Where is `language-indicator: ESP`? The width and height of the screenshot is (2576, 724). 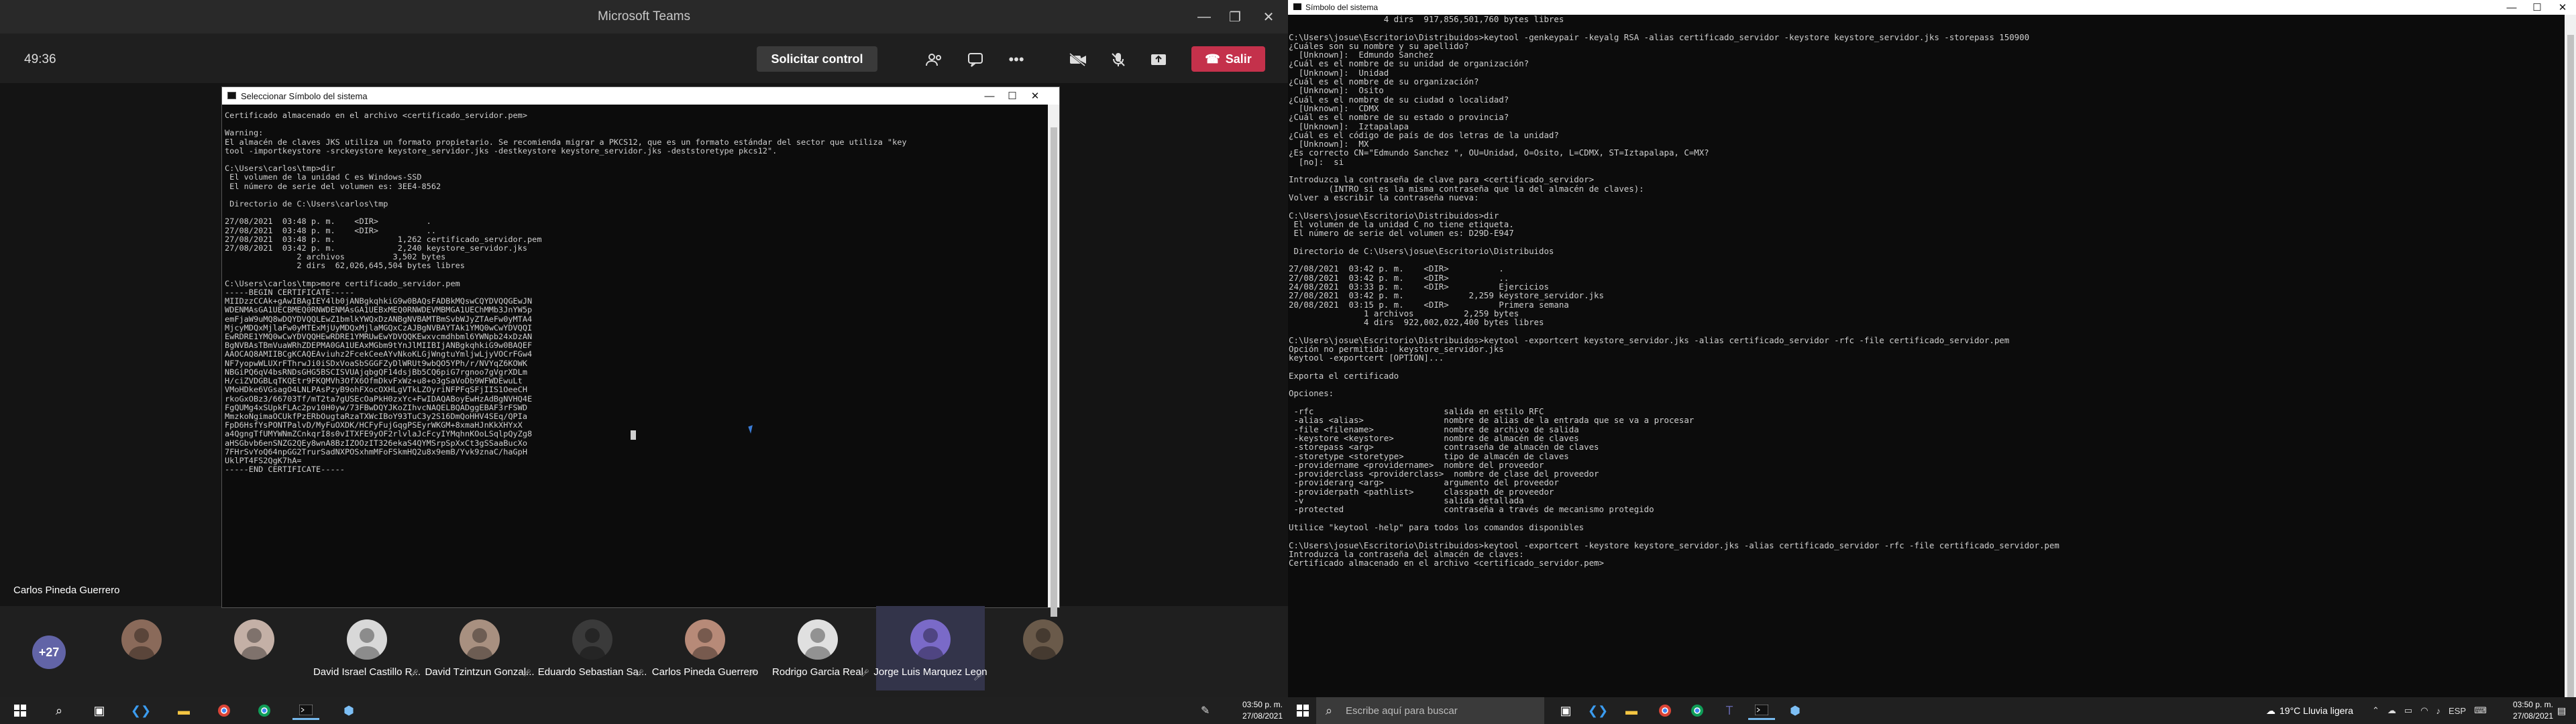 language-indicator: ESP is located at coordinates (2457, 711).